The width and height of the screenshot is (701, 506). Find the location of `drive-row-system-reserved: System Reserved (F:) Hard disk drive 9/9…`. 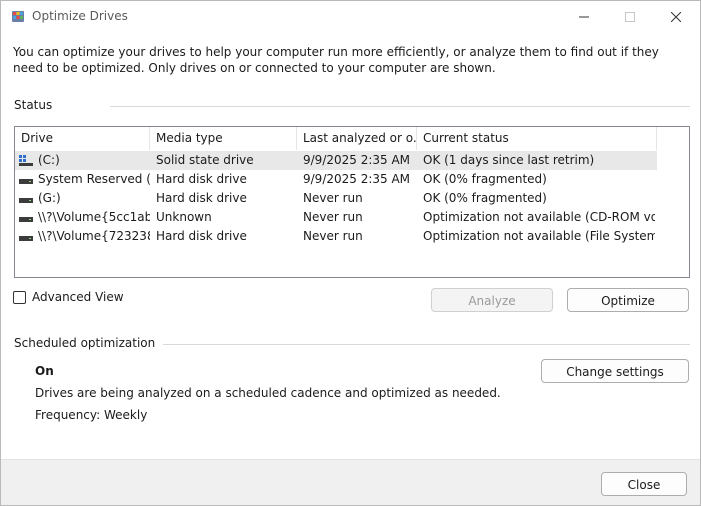

drive-row-system-reserved: System Reserved (F:) Hard disk drive 9/9… is located at coordinates (336, 179).